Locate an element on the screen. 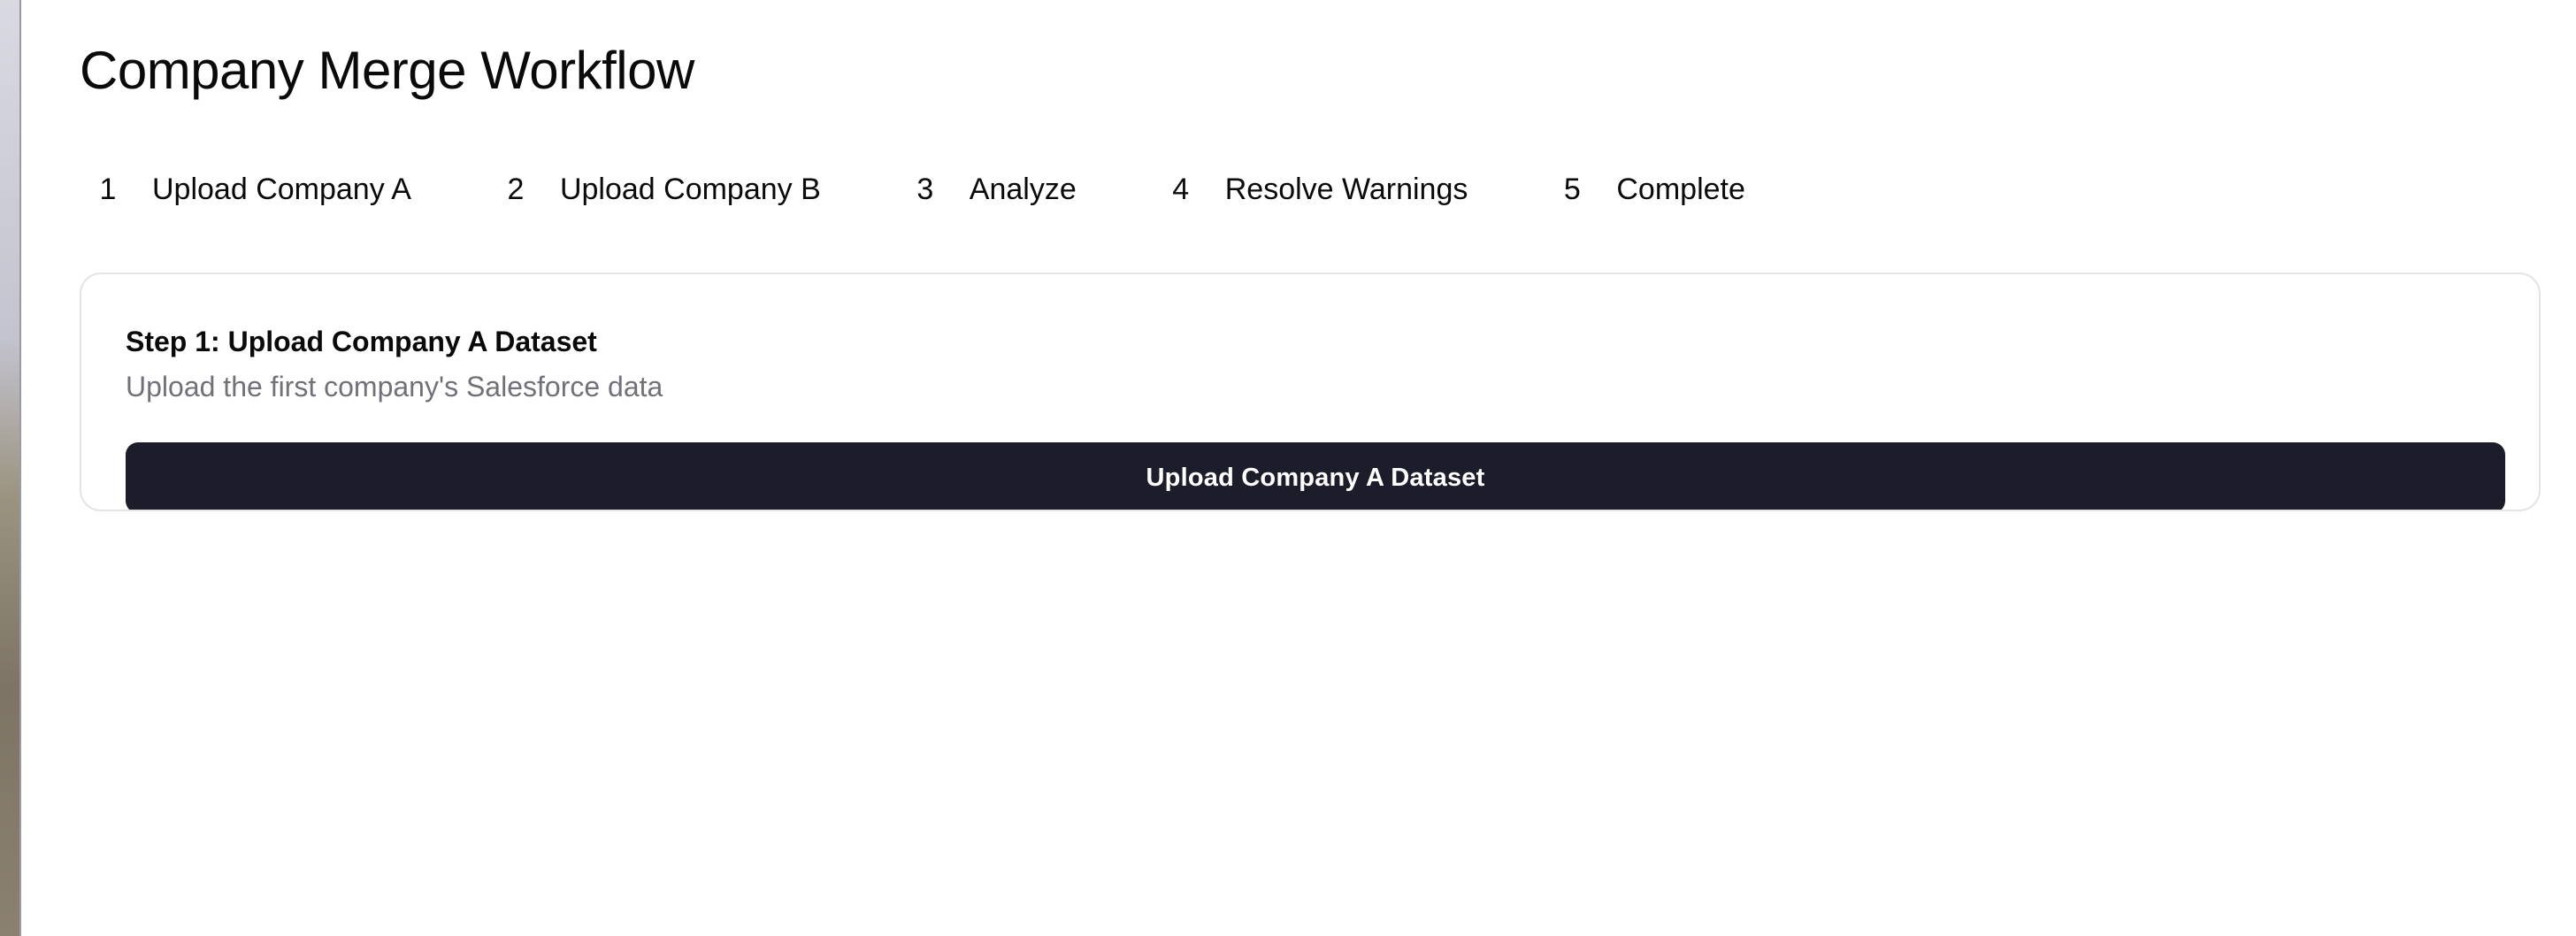  step-label: Upload Company A is located at coordinates (281, 189).